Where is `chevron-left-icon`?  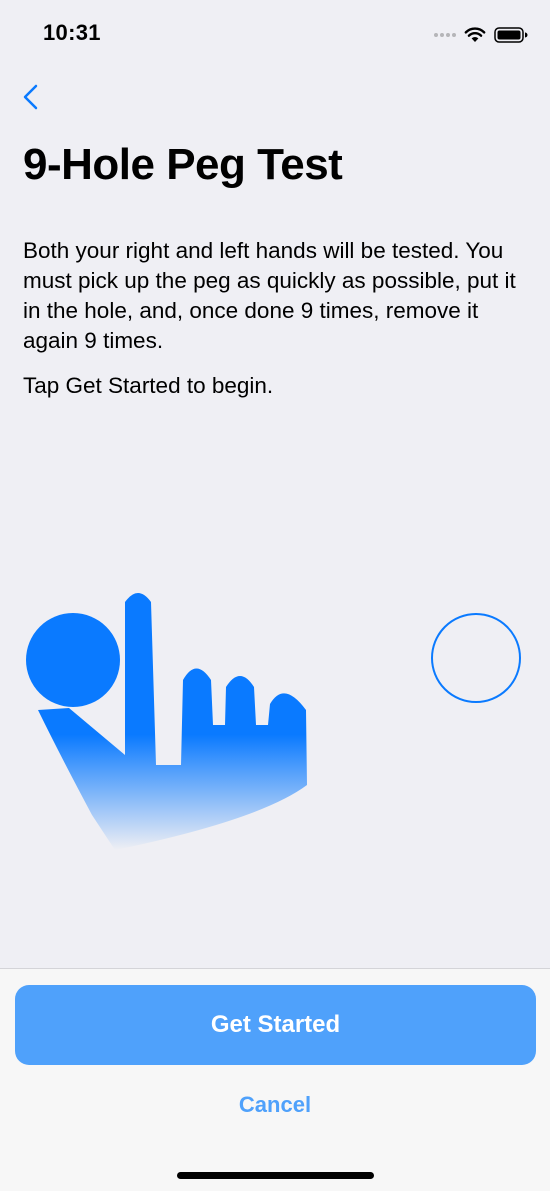 chevron-left-icon is located at coordinates (30, 97).